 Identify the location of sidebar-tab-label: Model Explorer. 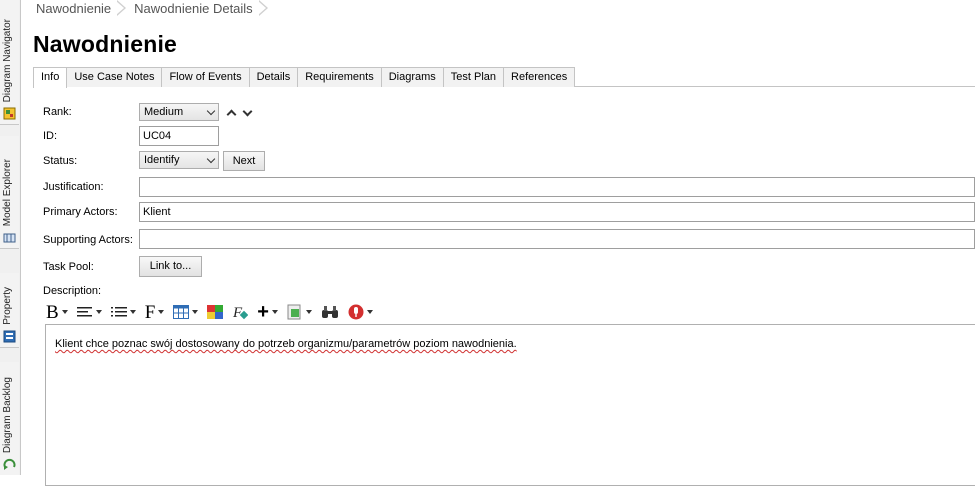
(7, 192).